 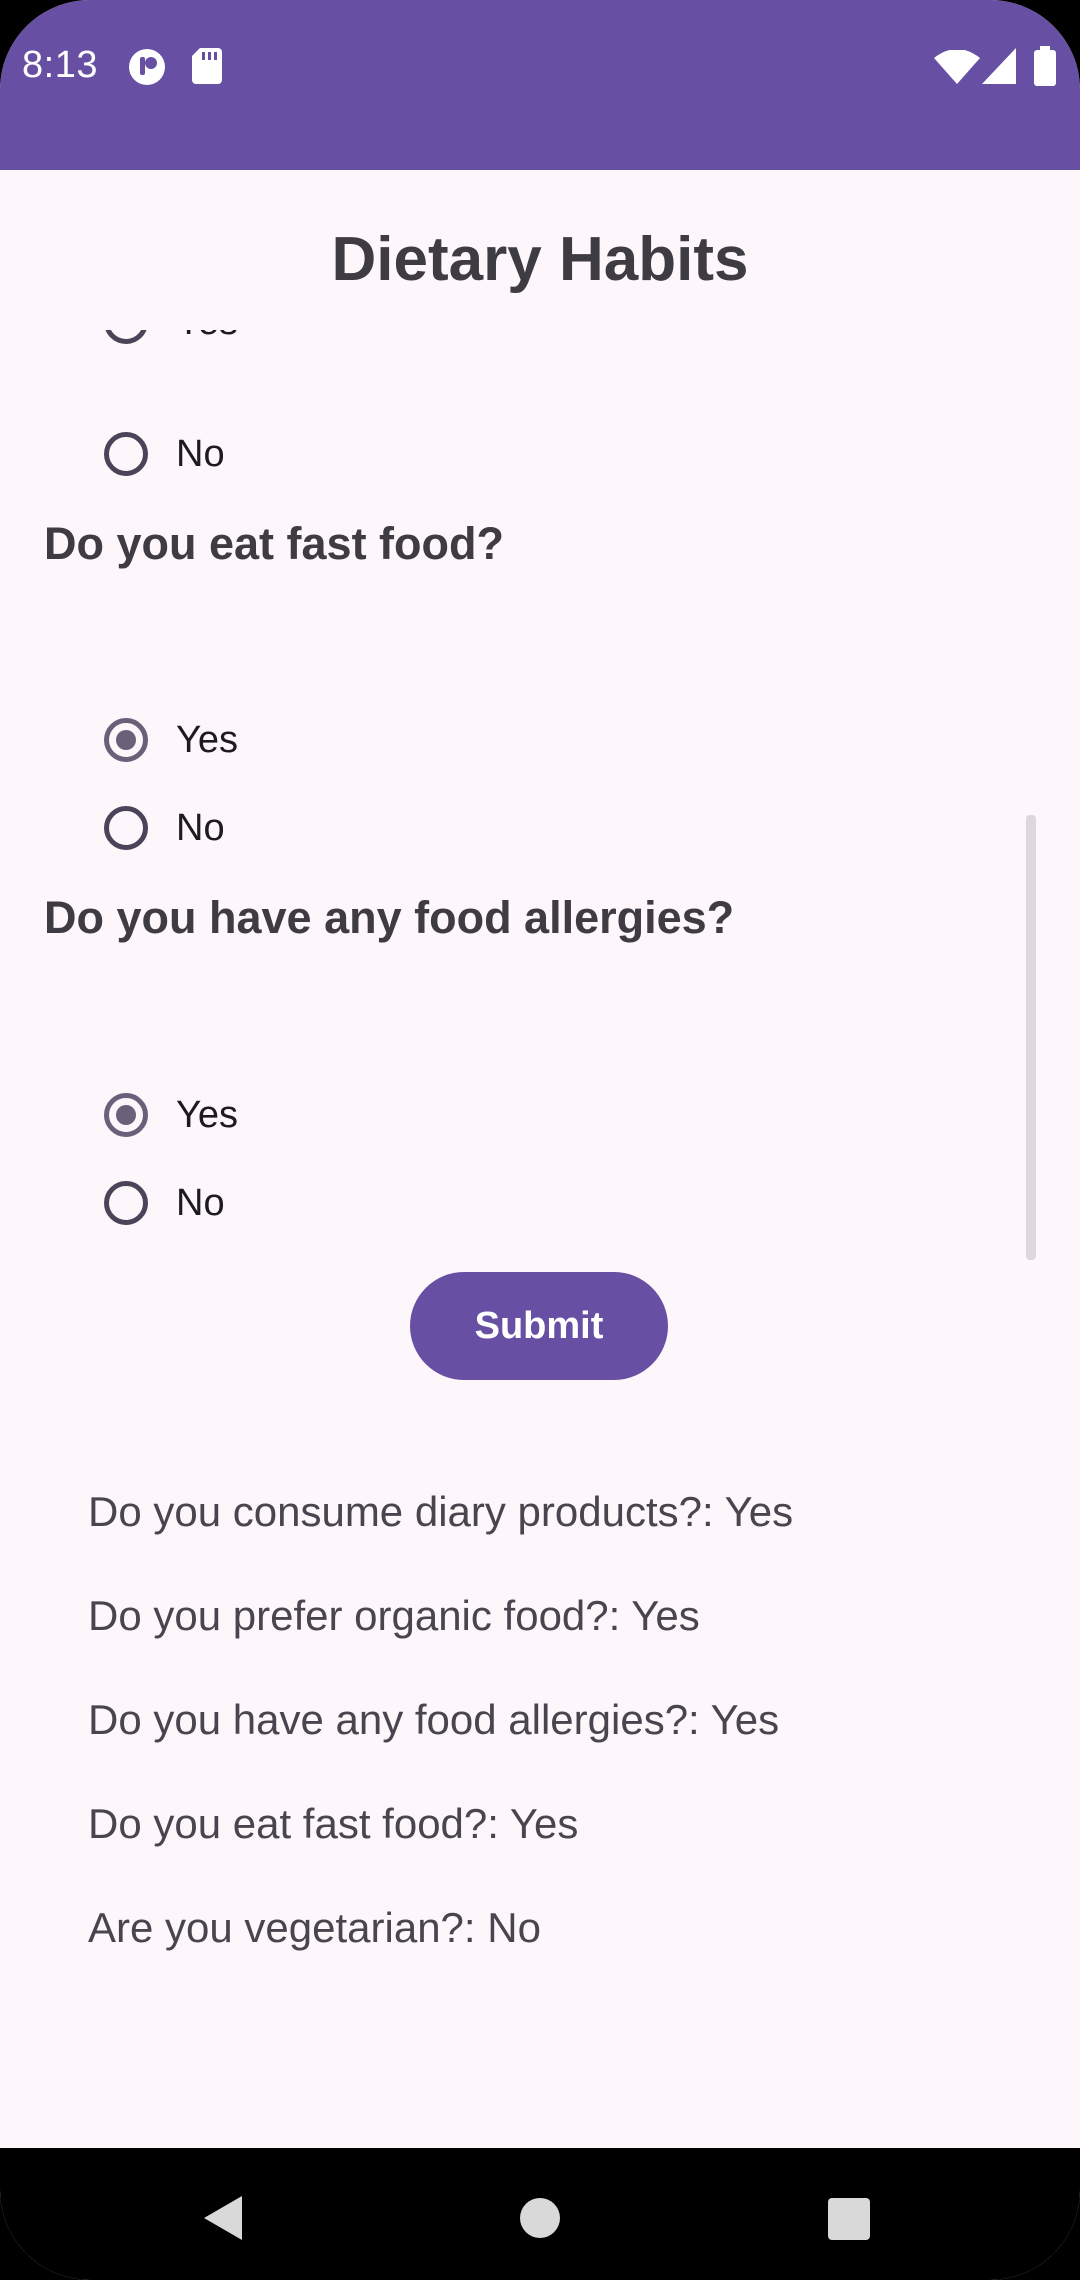 I want to click on status-bar: 8:13, so click(x=540, y=85).